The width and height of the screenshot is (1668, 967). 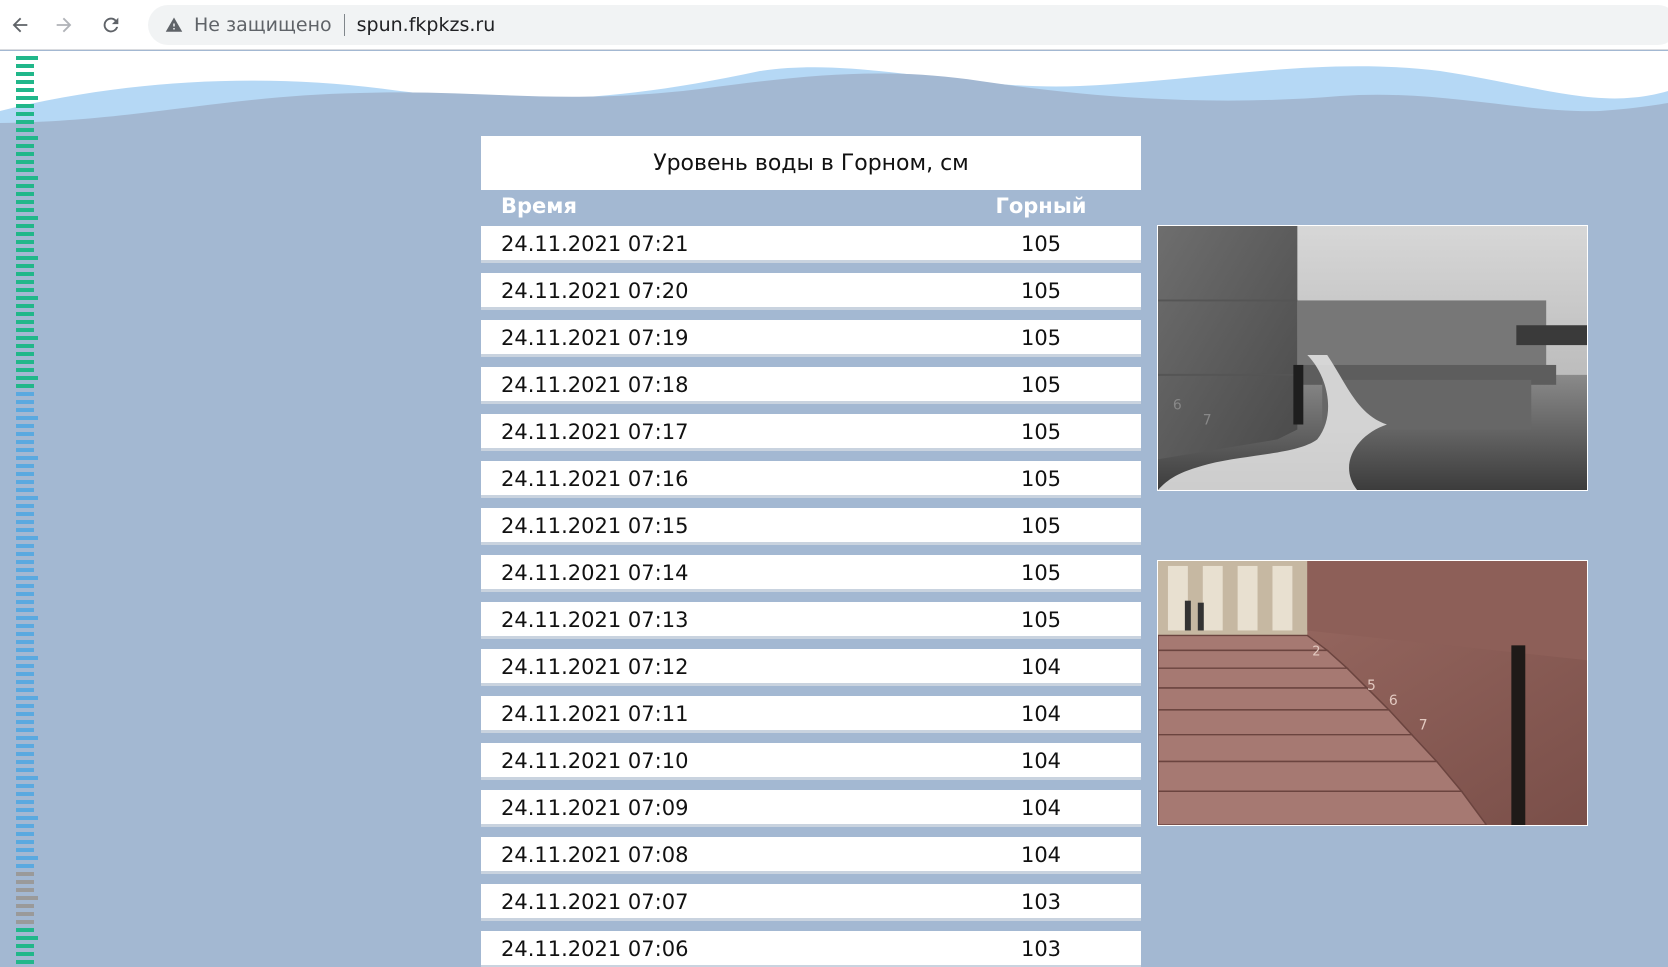 What do you see at coordinates (595, 479) in the screenshot?
I see `cell-time: 24.11.2021 07:16` at bounding box center [595, 479].